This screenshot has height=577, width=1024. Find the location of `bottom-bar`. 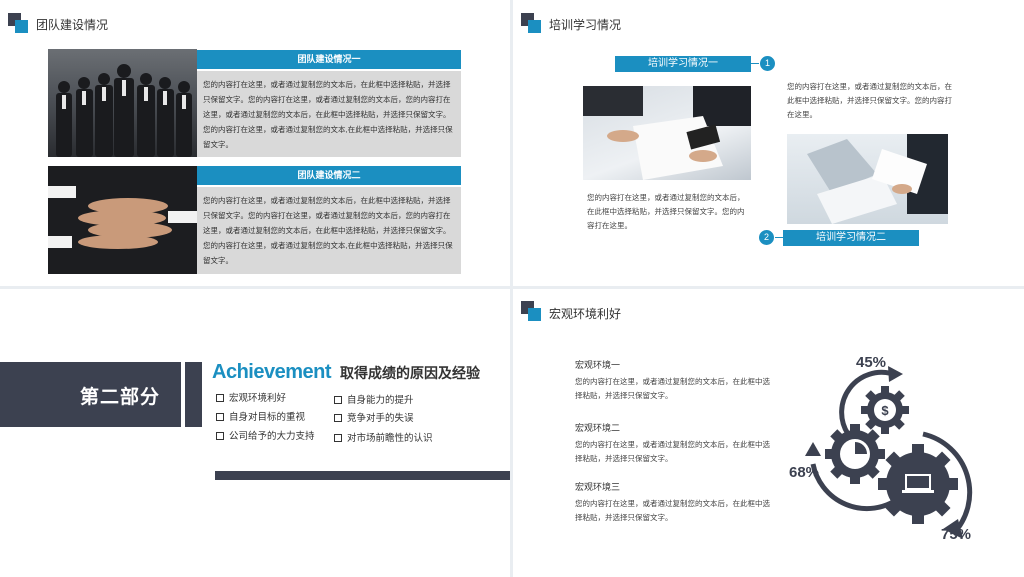

bottom-bar is located at coordinates (362, 475).